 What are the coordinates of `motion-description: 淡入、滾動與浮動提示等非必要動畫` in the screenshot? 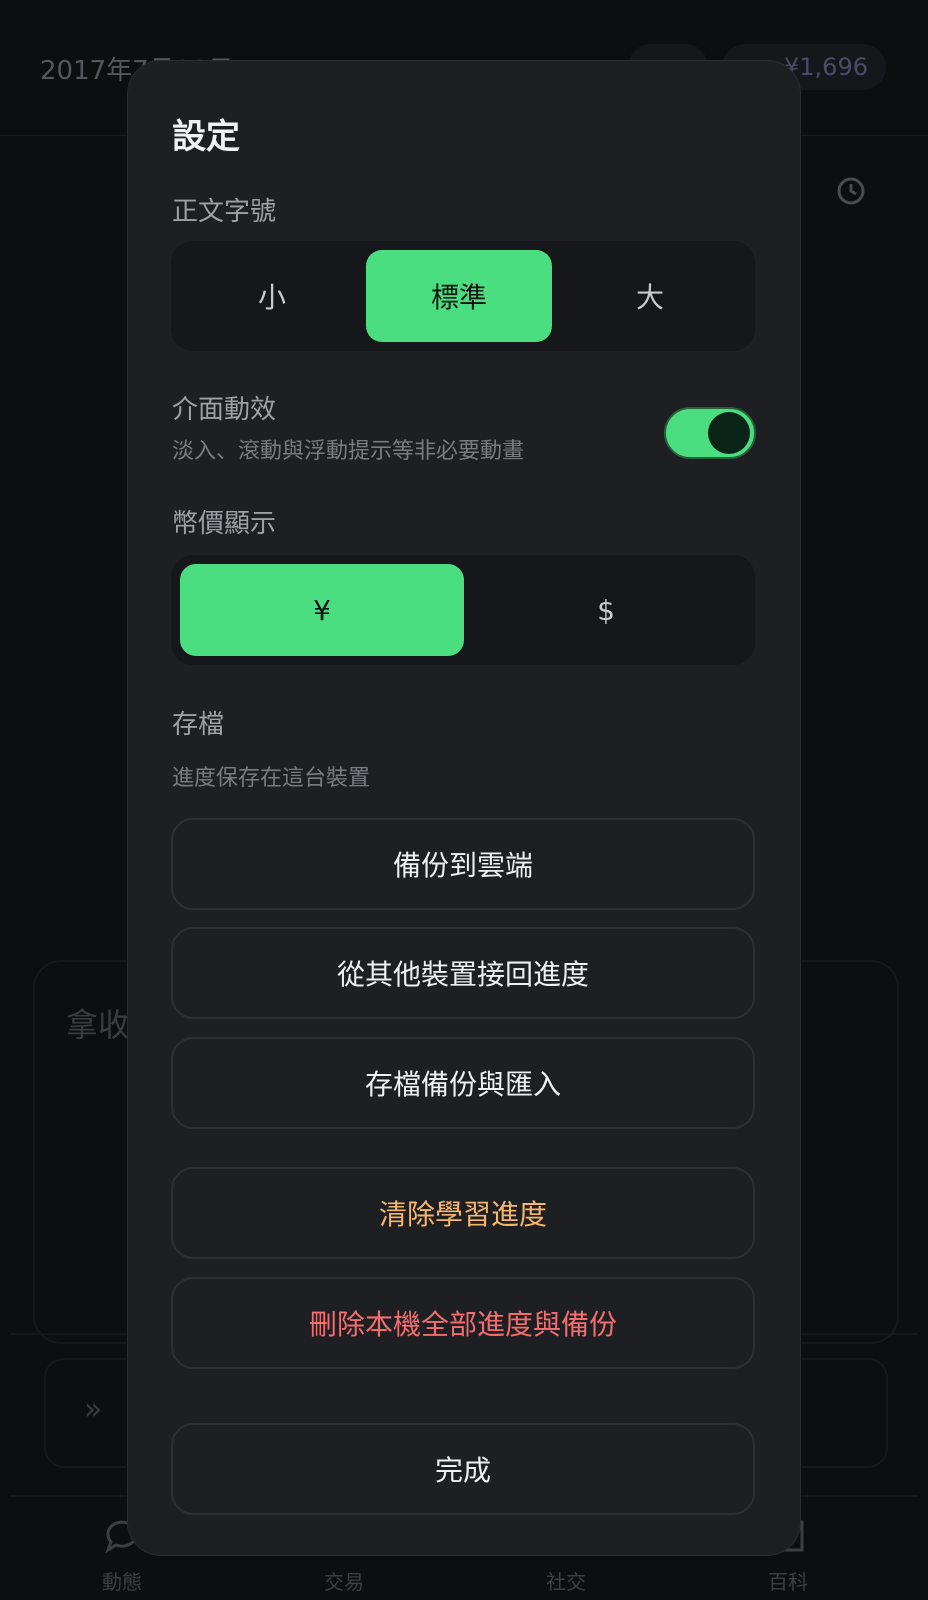 It's located at (348, 451).